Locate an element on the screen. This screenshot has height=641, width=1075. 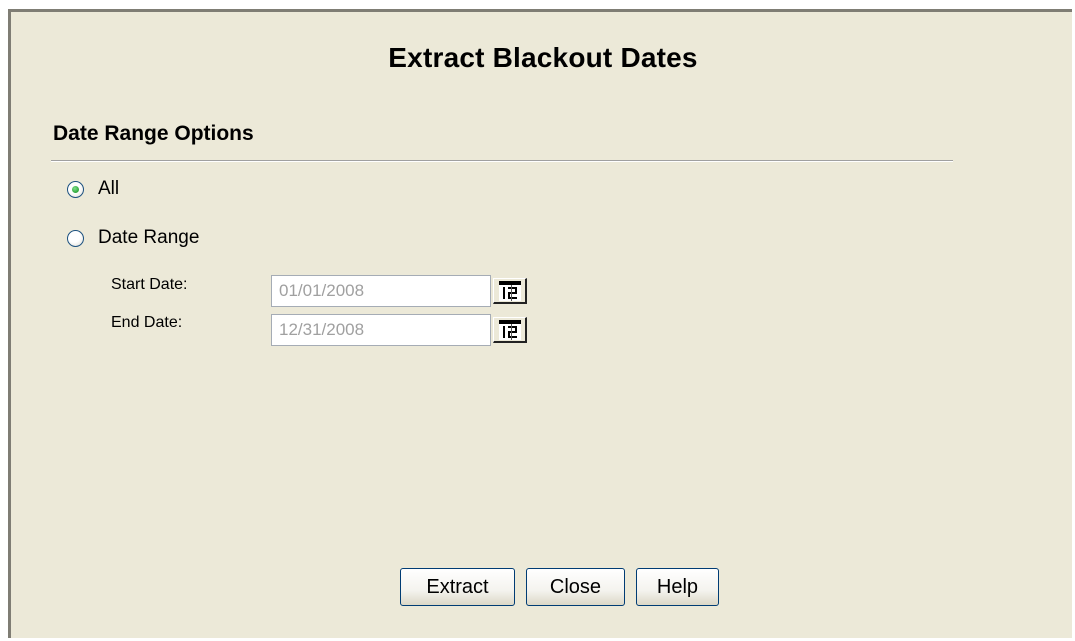
section-divider is located at coordinates (502, 161).